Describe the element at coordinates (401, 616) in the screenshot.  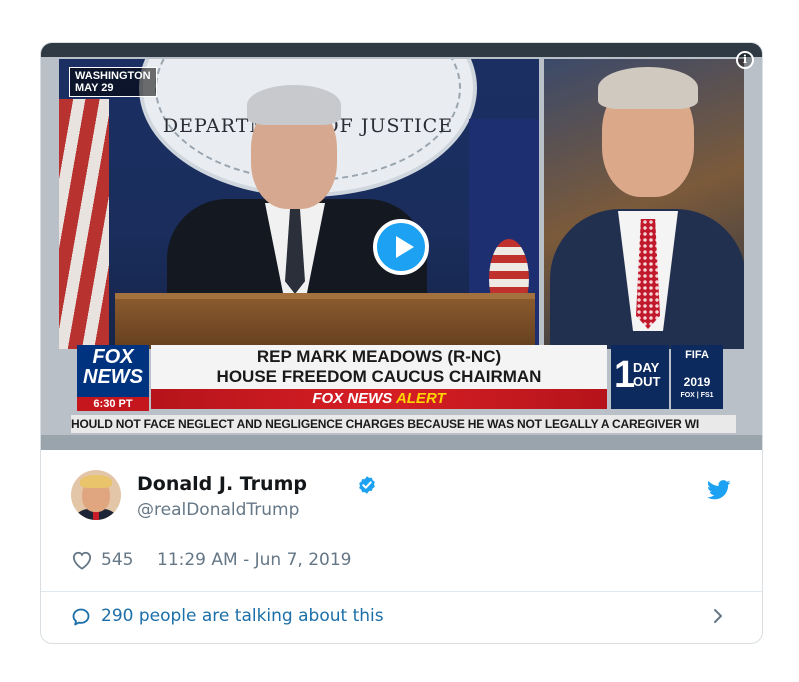
I see `conversation-link: 290 people are talking about this` at that location.